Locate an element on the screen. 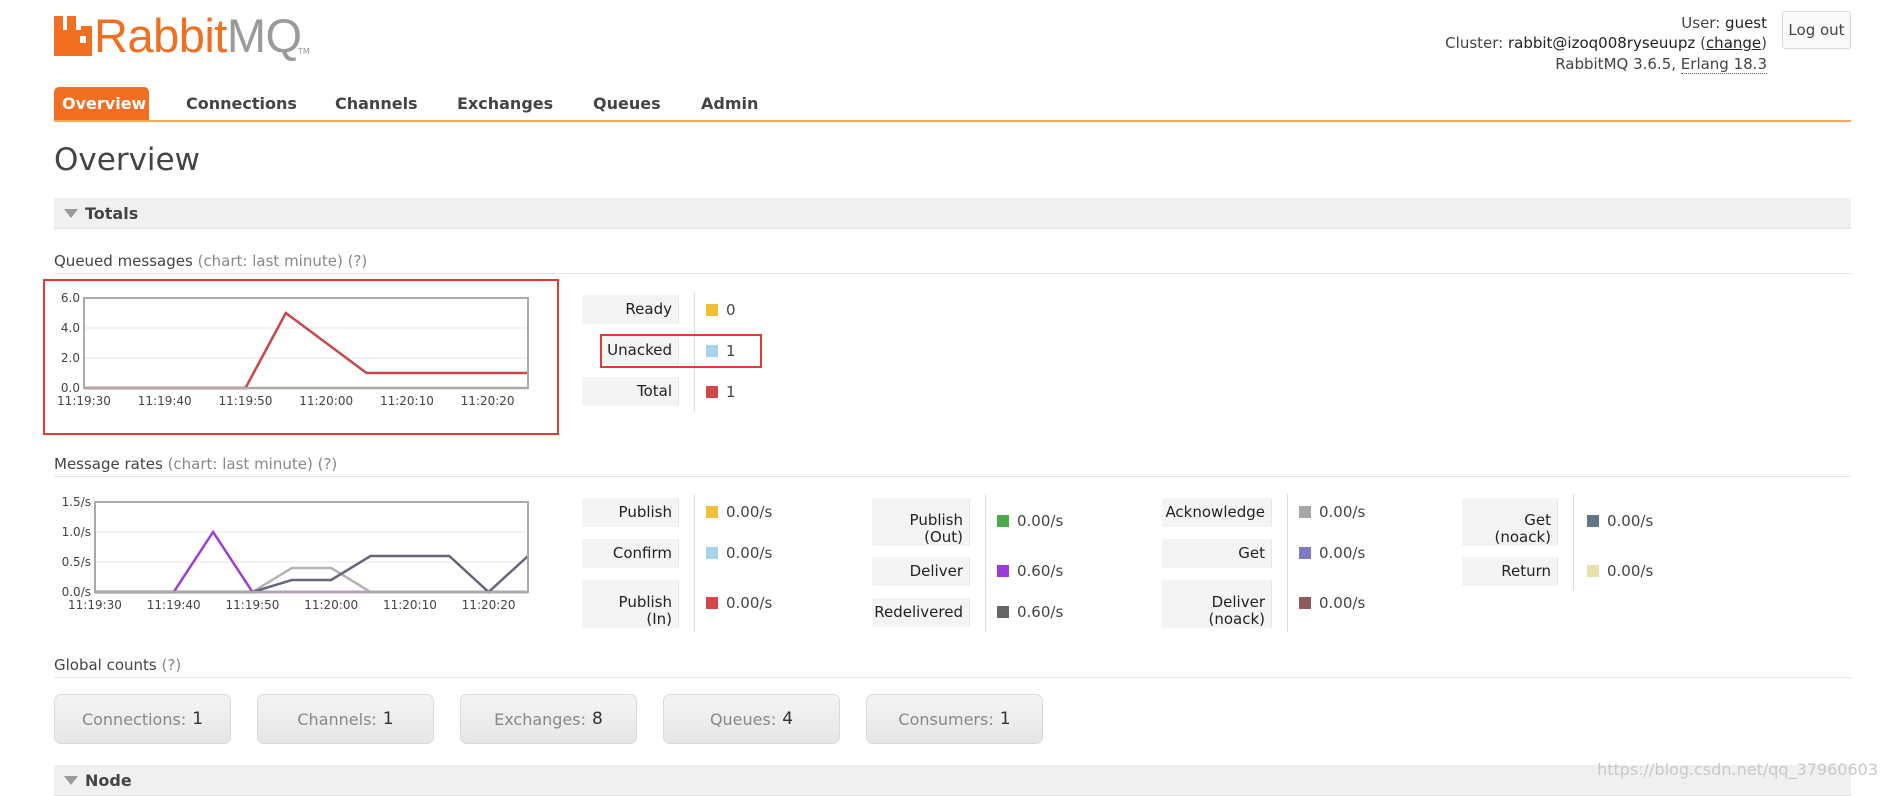 This screenshot has width=1884, height=796. count-value: 8 is located at coordinates (597, 719).